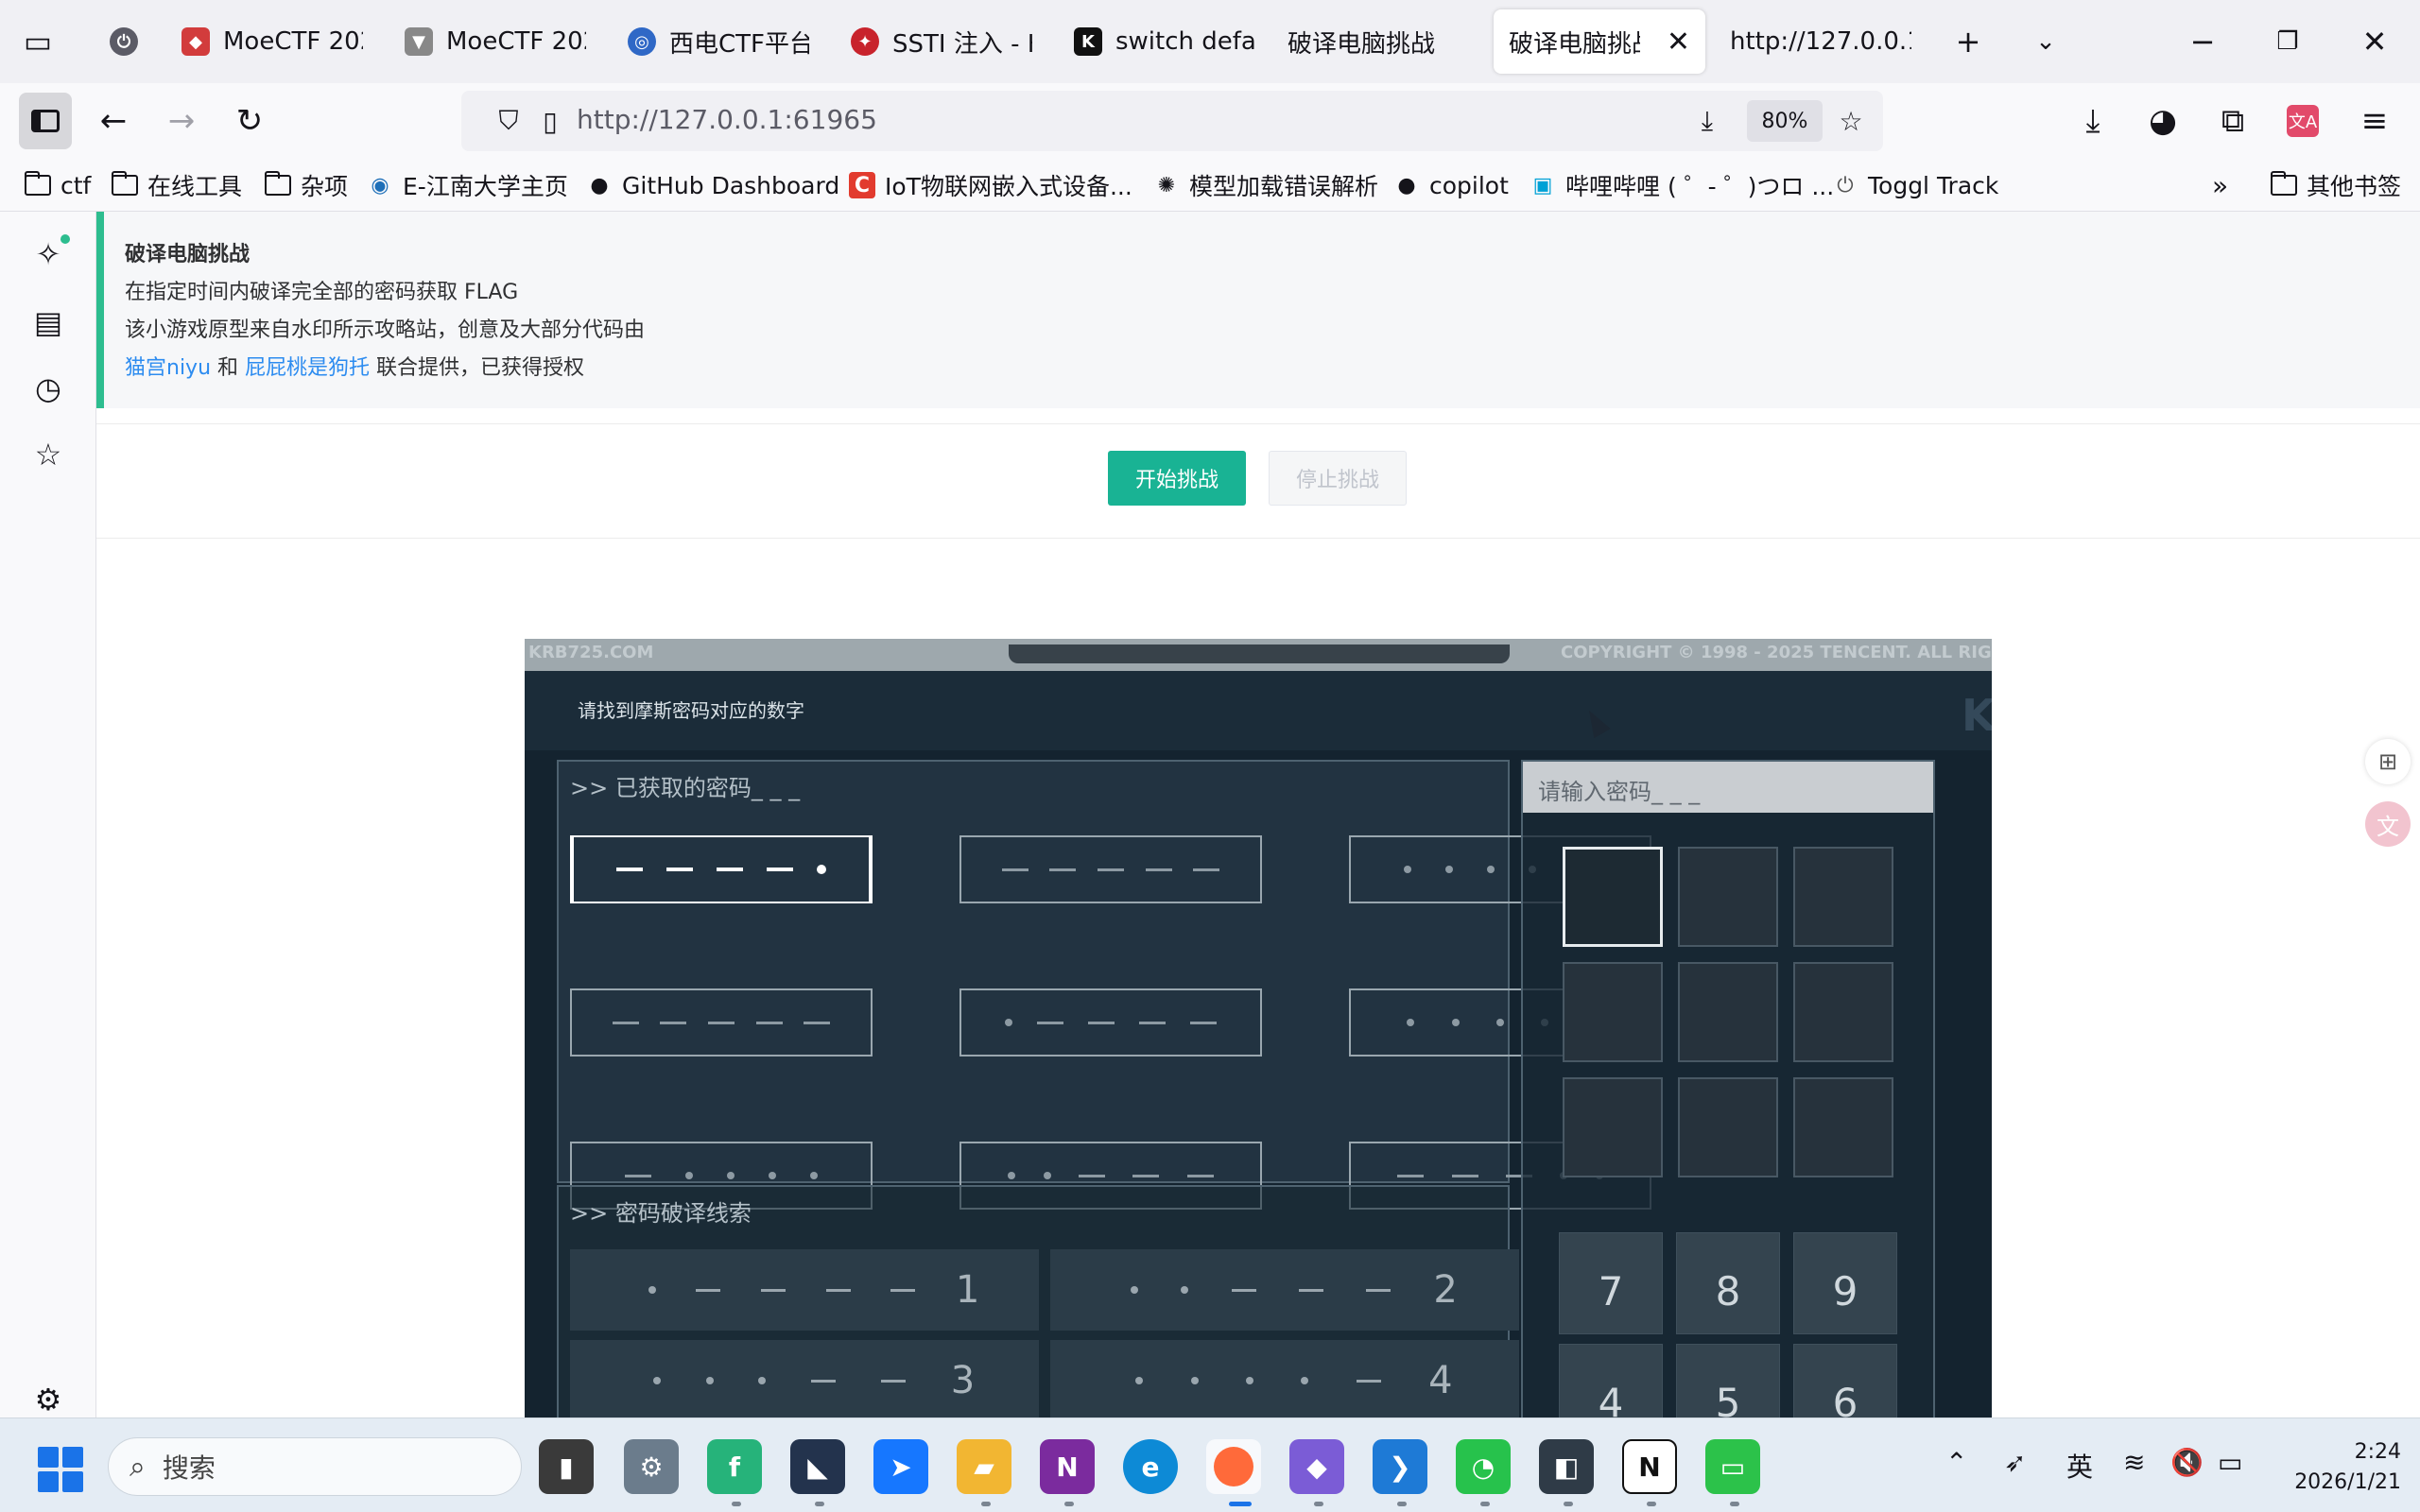 Image resolution: width=2420 pixels, height=1512 pixels. What do you see at coordinates (1611, 1283) in the screenshot?
I see `keypad-button-7: 7` at bounding box center [1611, 1283].